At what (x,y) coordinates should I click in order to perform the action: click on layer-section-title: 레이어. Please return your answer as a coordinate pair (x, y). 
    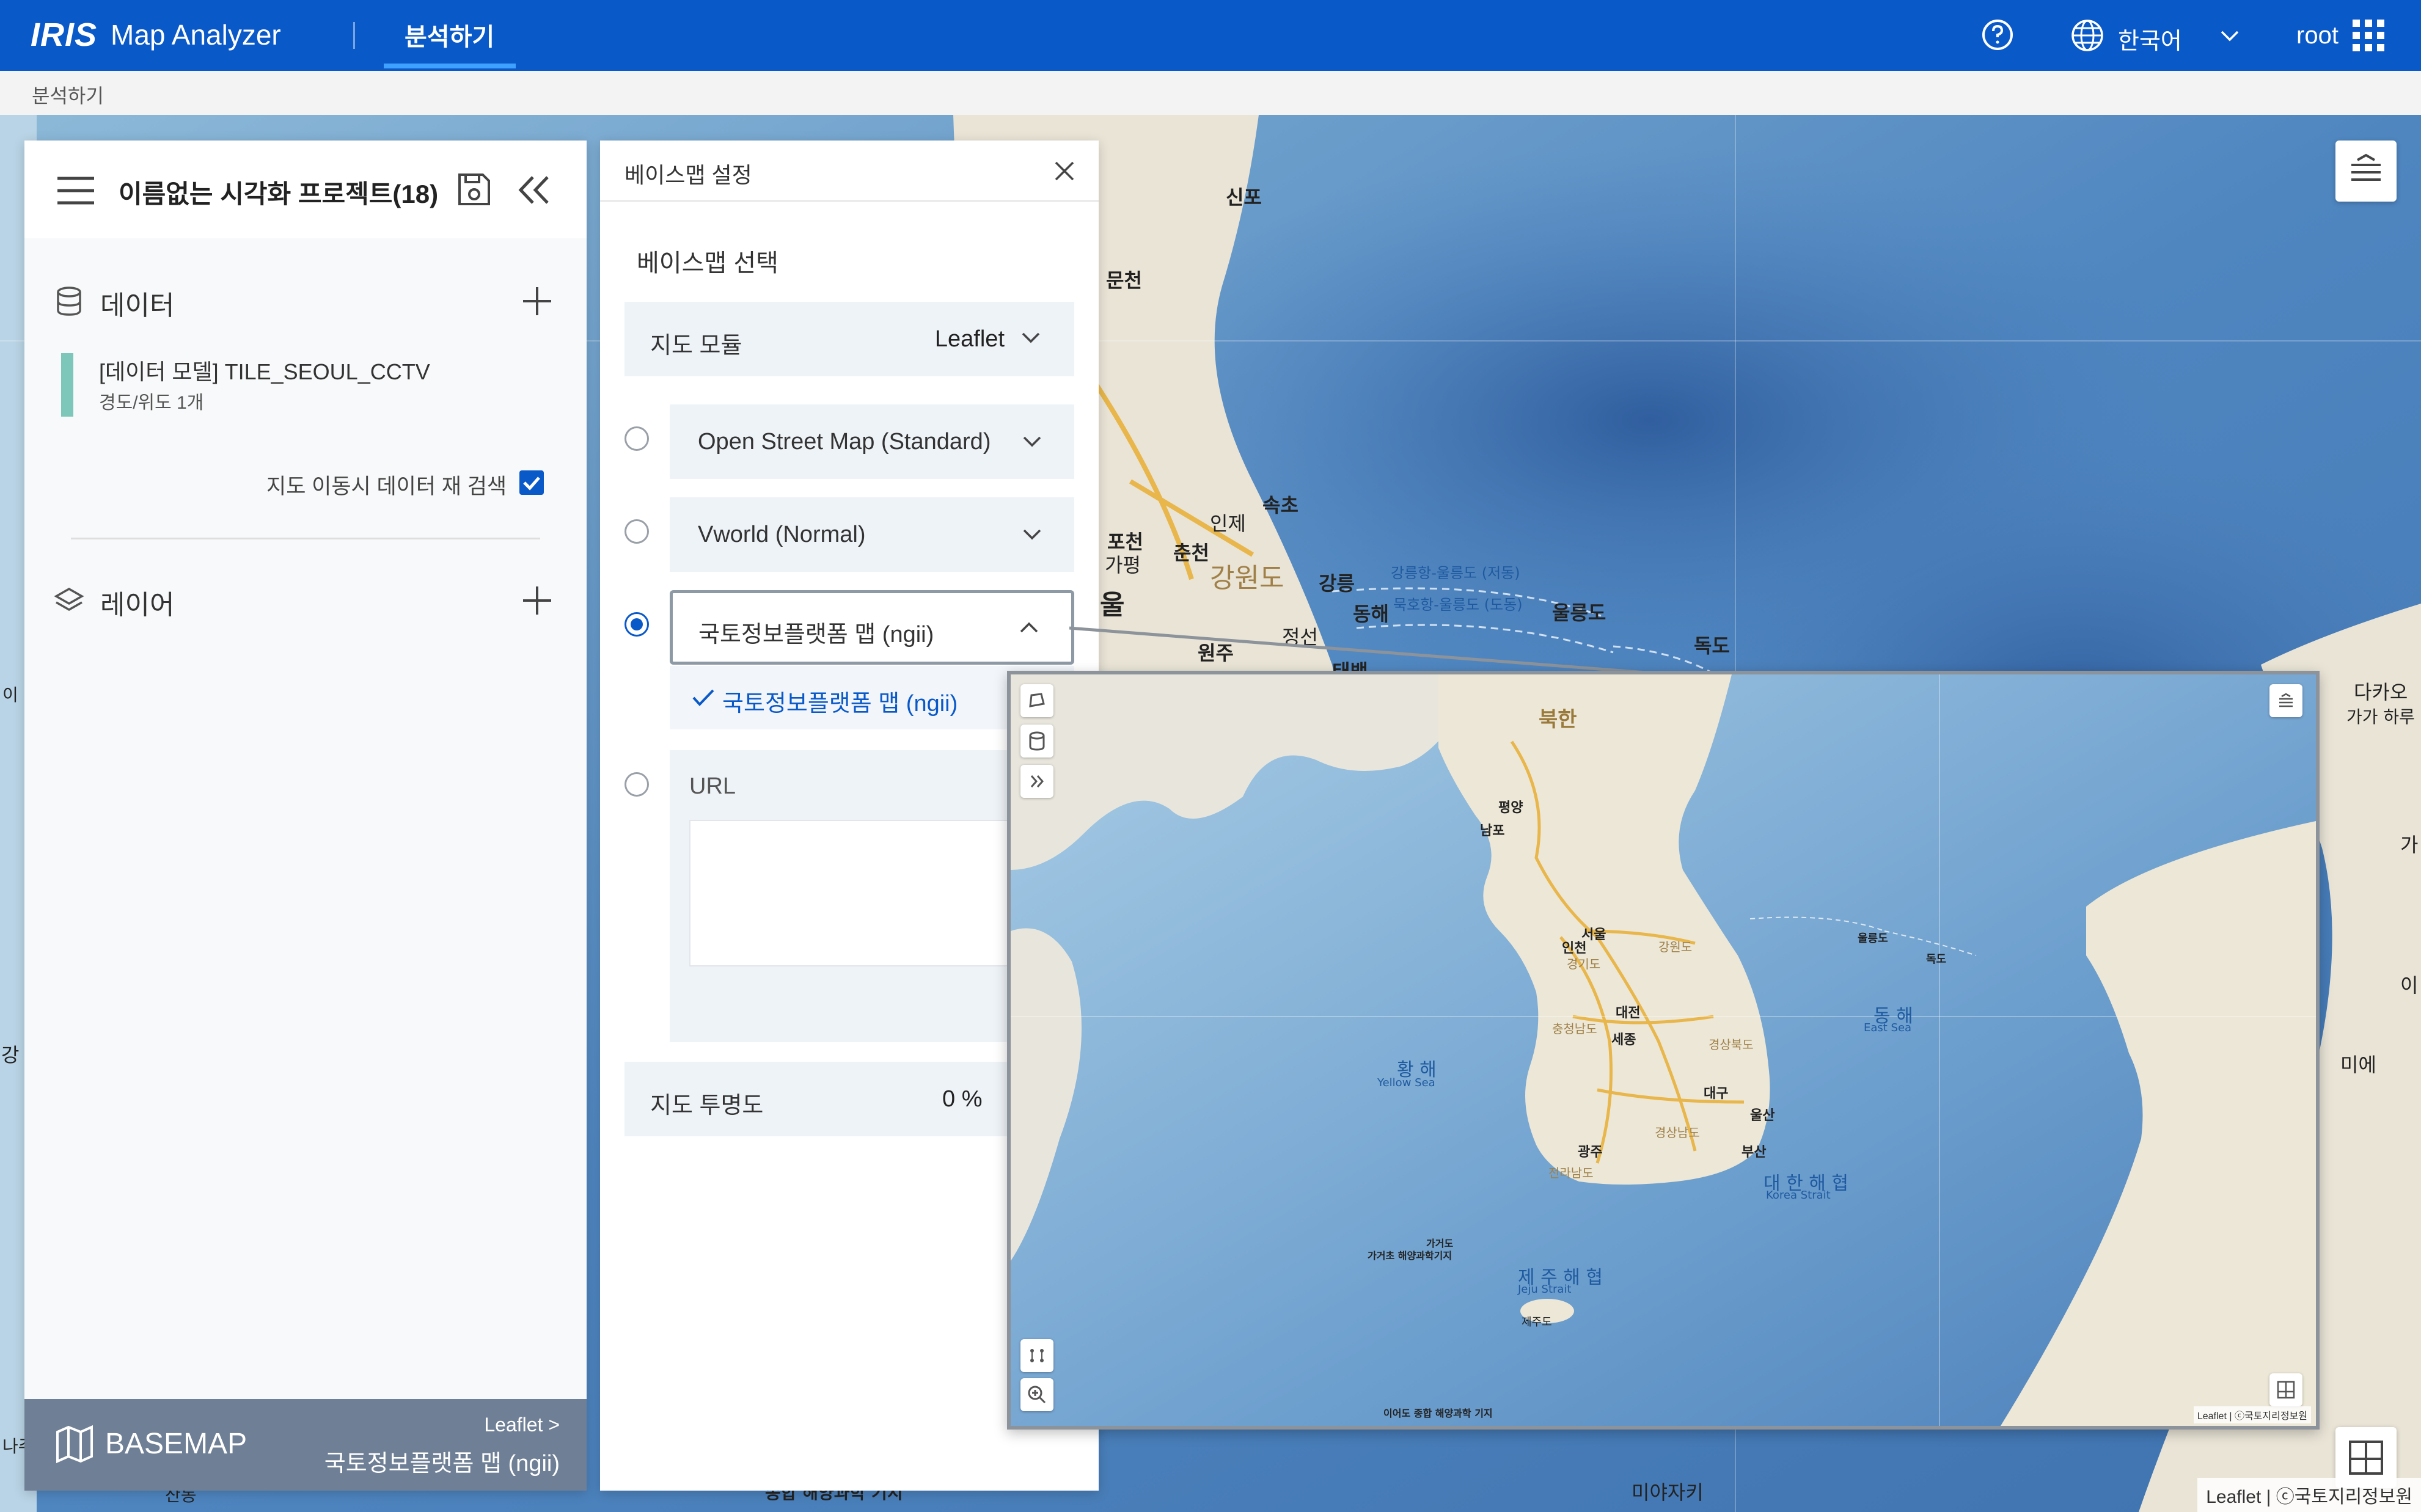
    Looking at the image, I should click on (137, 605).